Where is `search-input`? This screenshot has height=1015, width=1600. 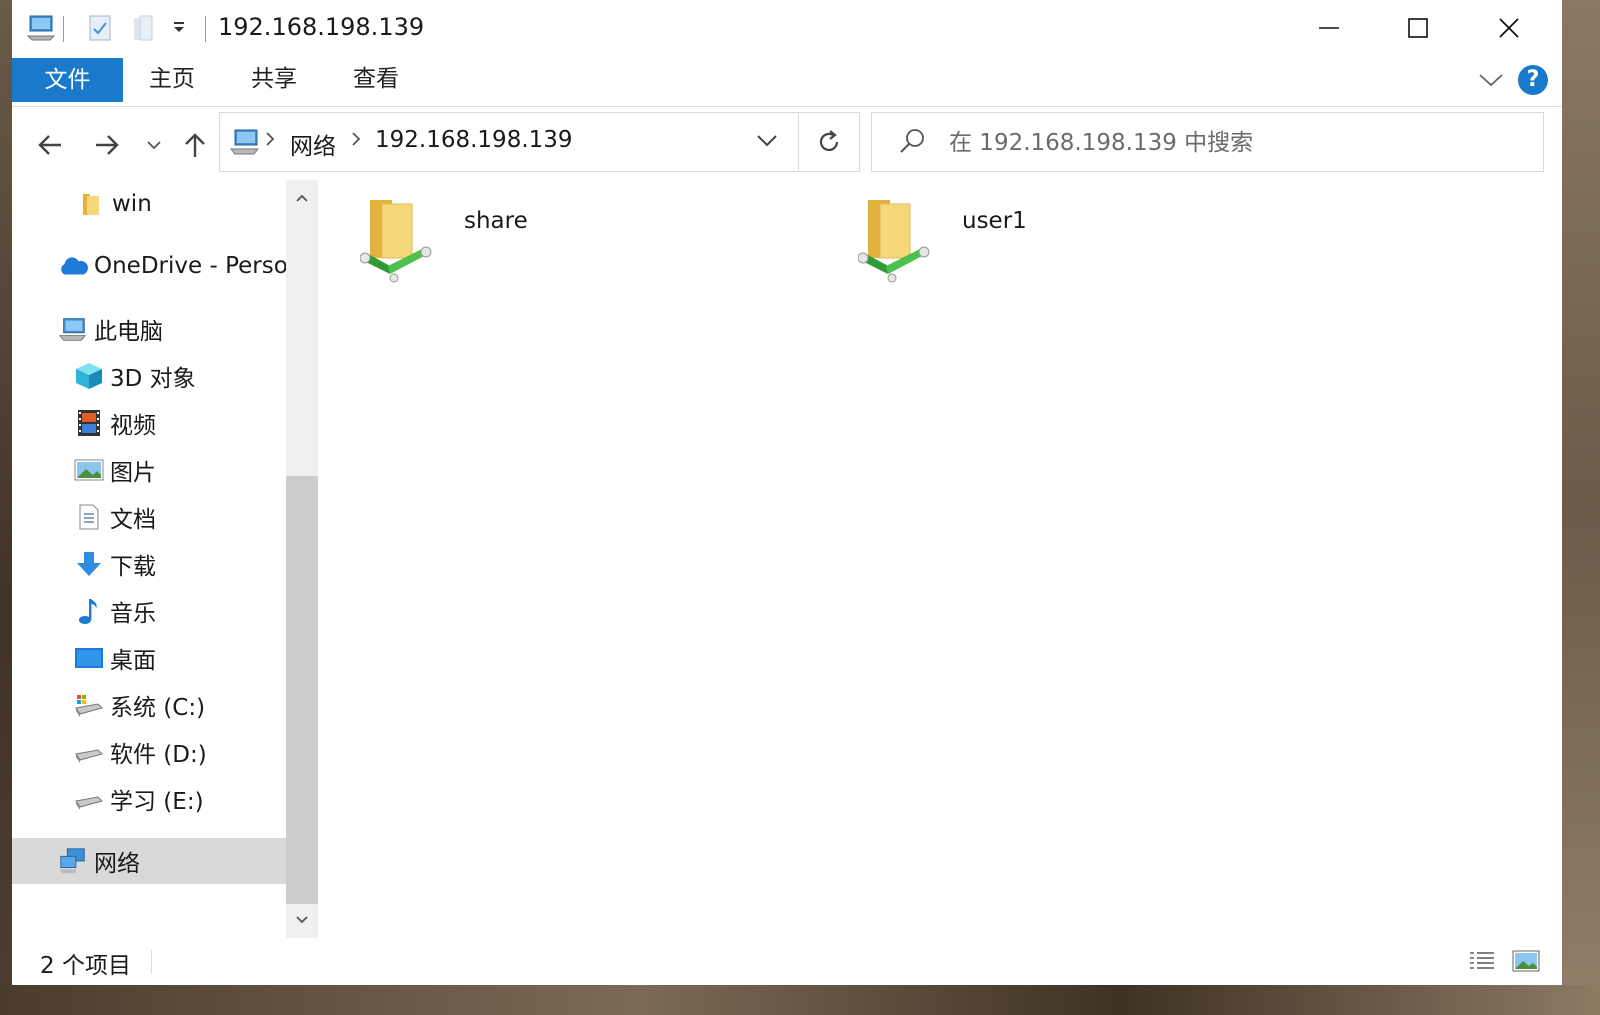
search-input is located at coordinates (1229, 143).